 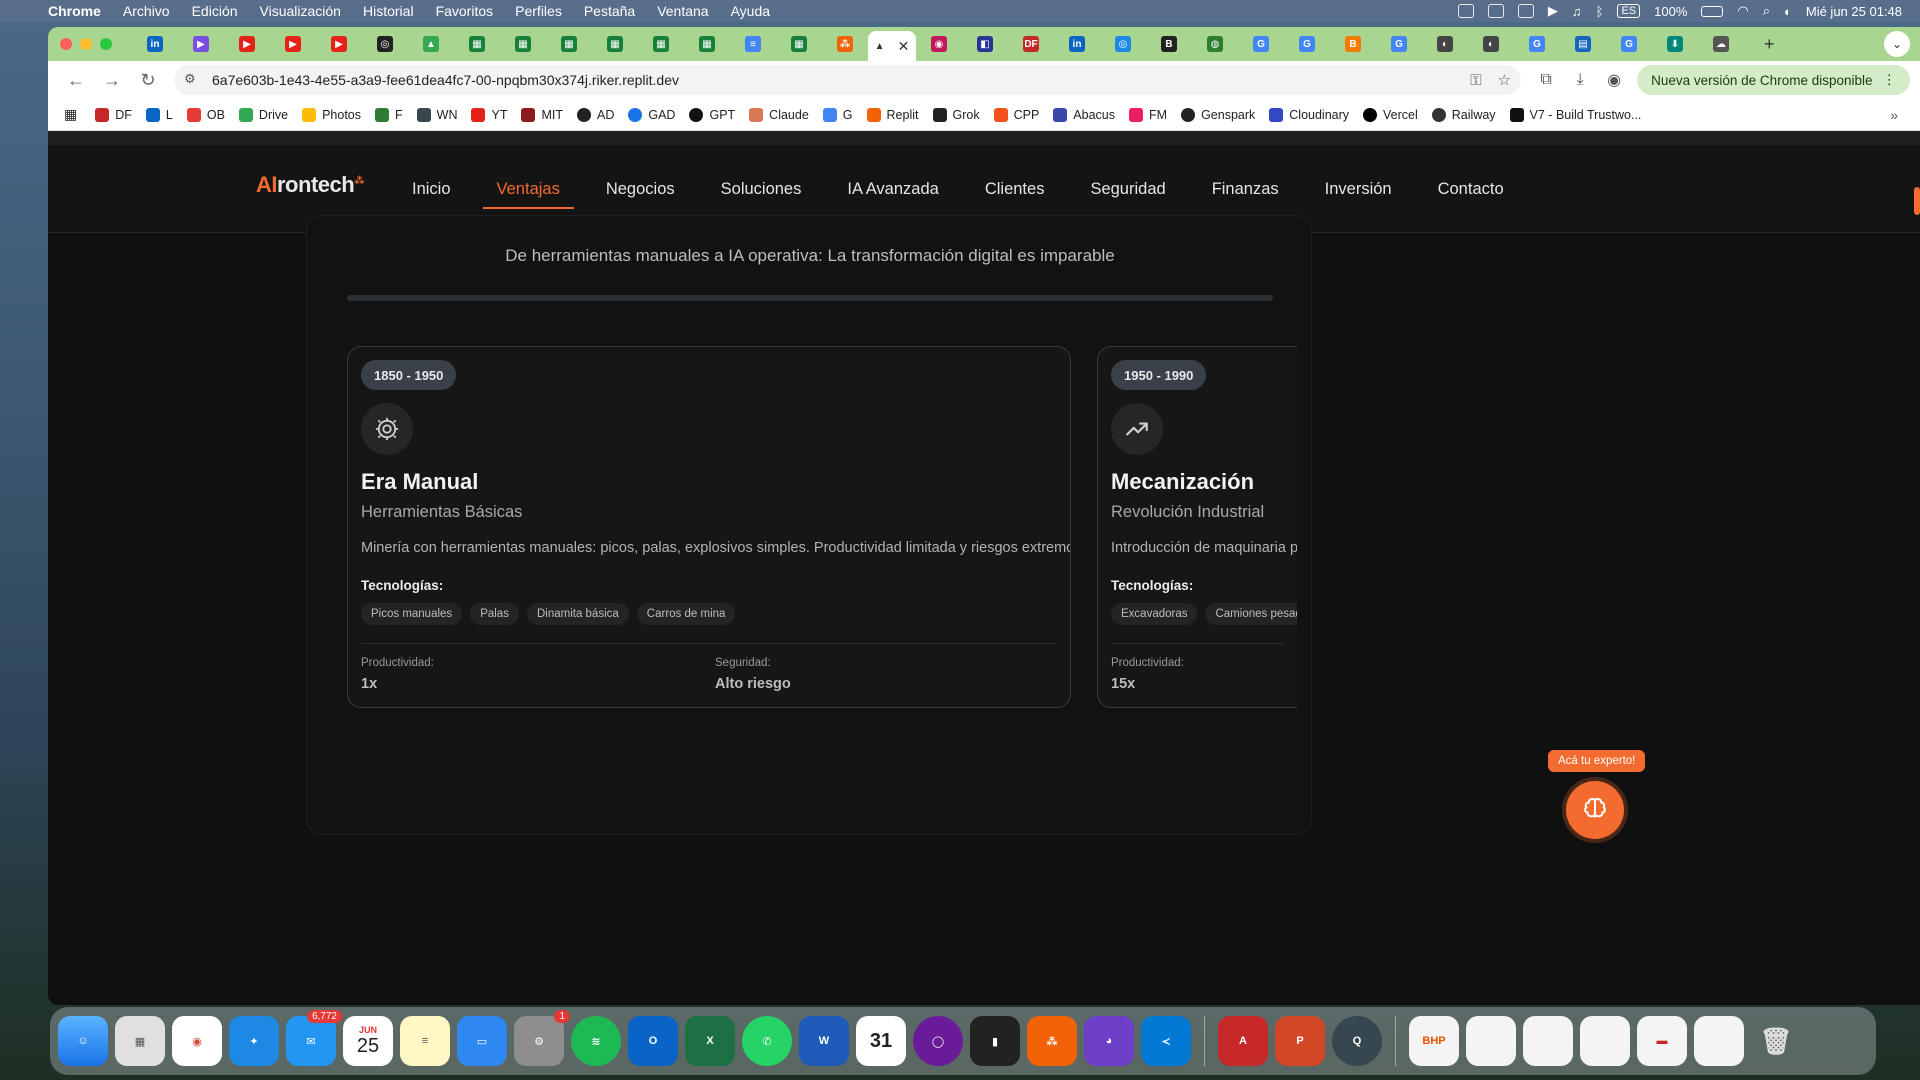 I want to click on bookmark-df: DF, so click(x=113, y=114).